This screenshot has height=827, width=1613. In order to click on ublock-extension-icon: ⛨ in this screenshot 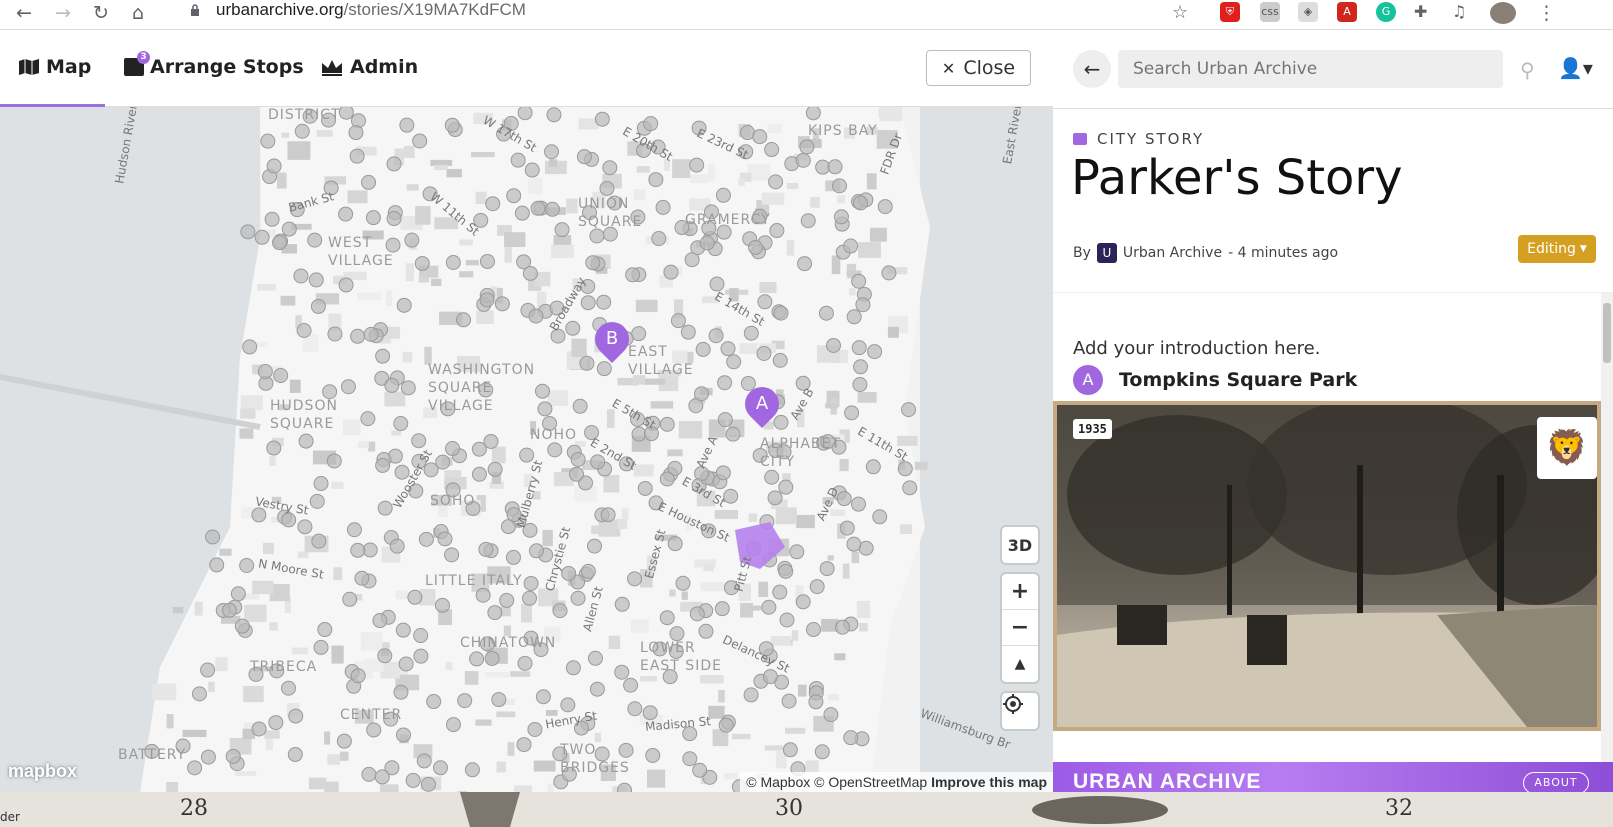, I will do `click(1230, 12)`.